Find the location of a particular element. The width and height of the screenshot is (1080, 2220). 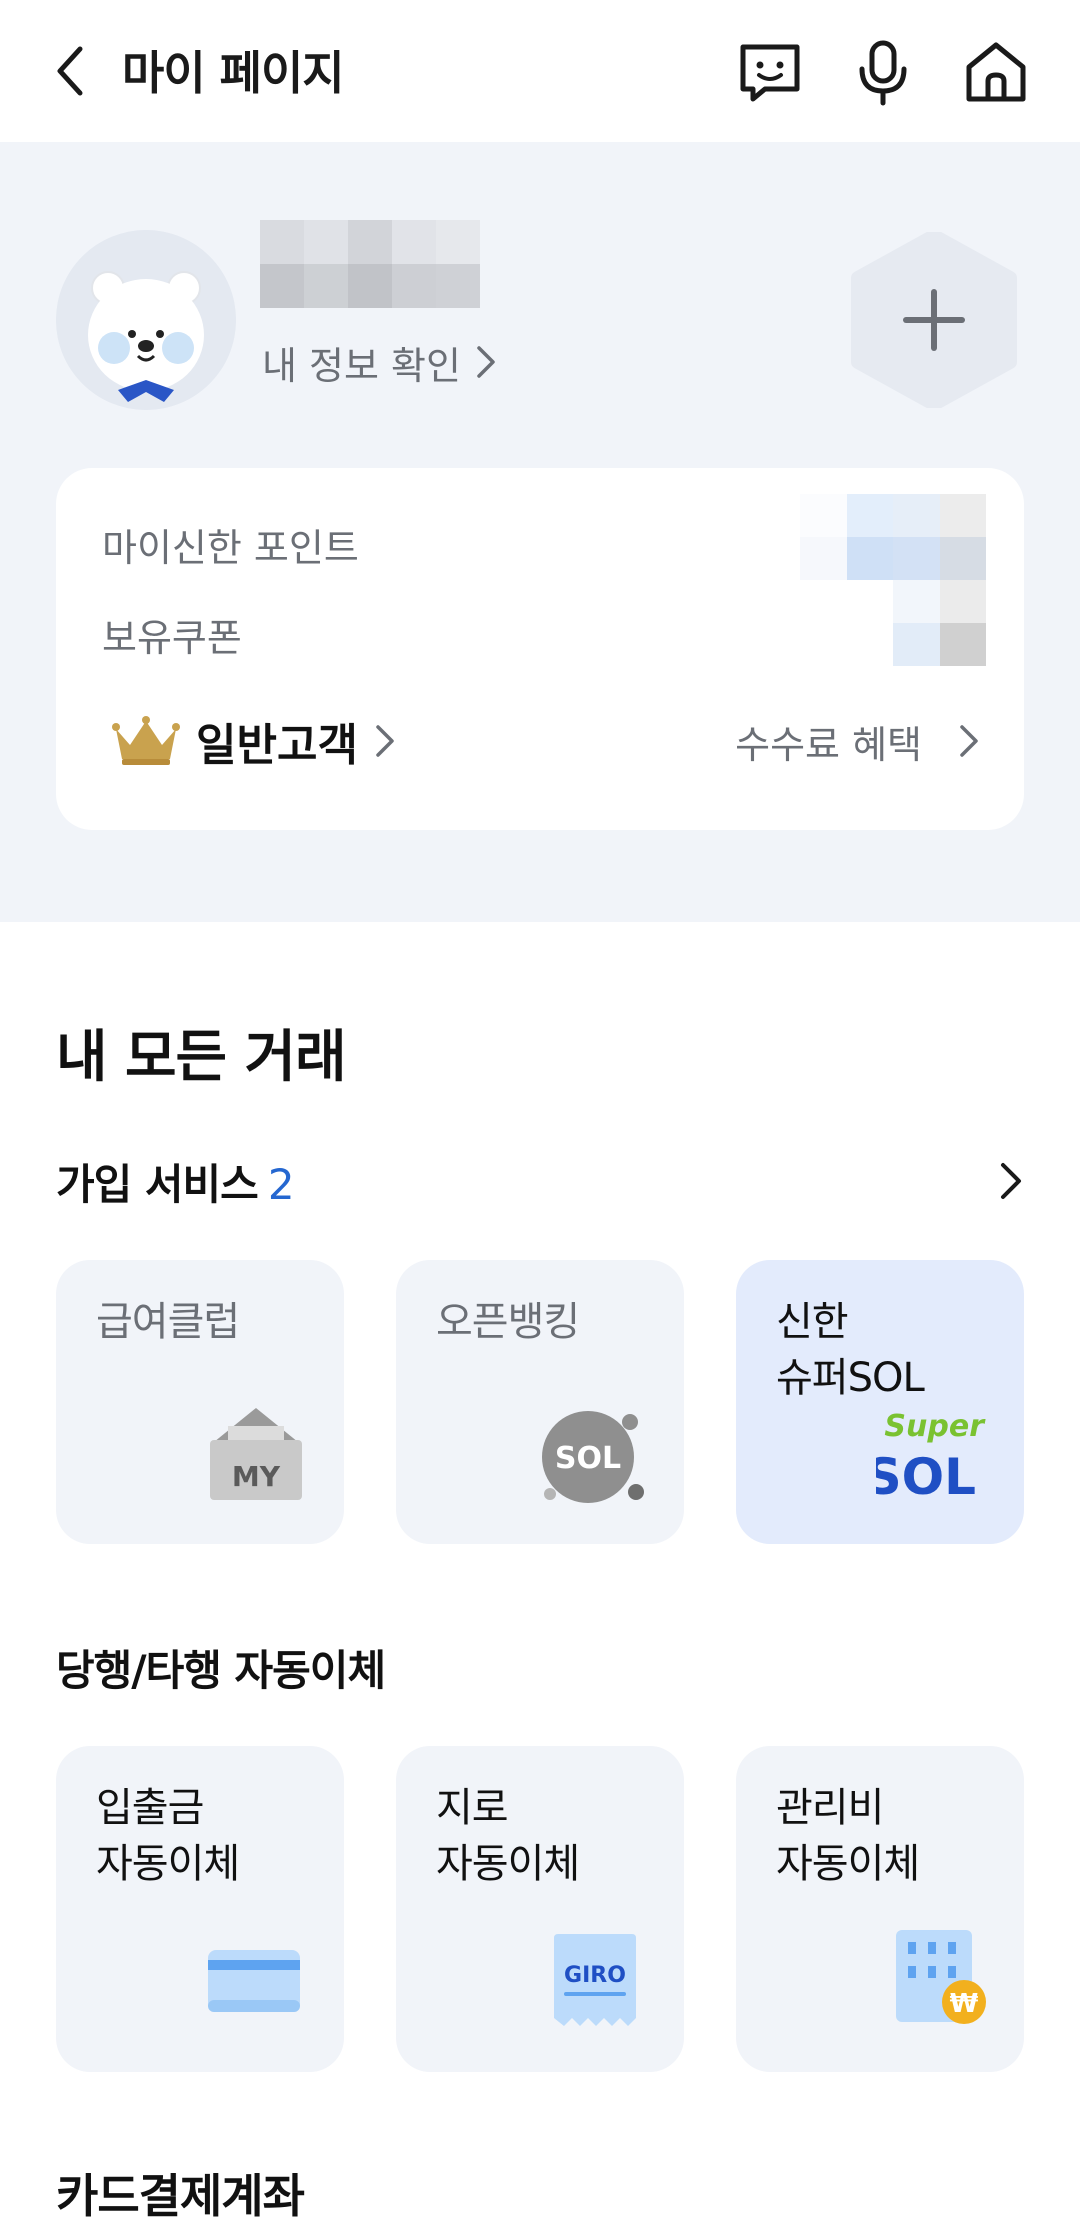

grade-link: 일반고객 is located at coordinates (254, 741).